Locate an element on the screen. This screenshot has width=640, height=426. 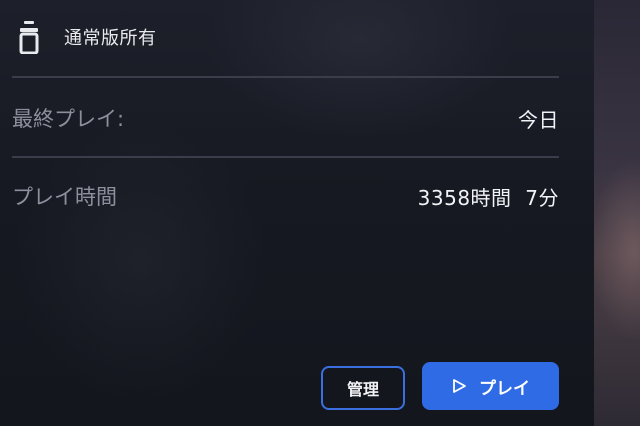
manage-button-label: 管理 is located at coordinates (362, 389).